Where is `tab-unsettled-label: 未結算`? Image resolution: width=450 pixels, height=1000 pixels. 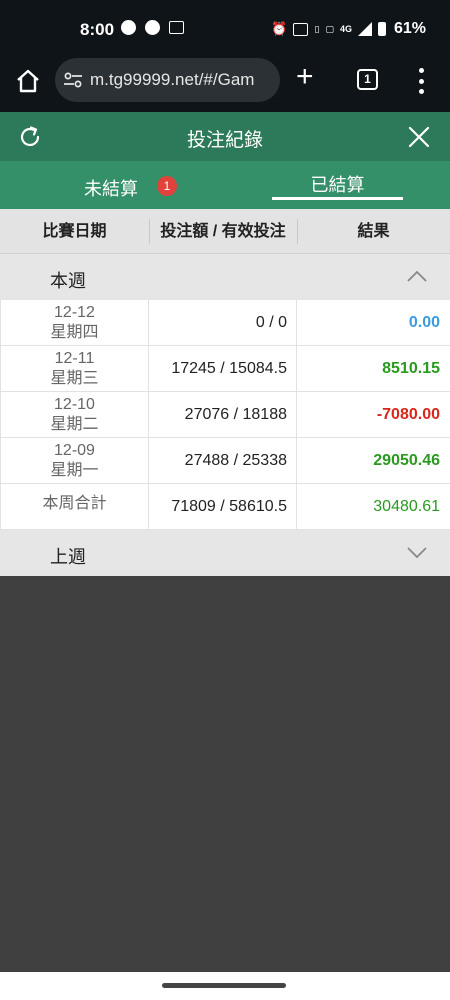
tab-unsettled-label: 未結算 is located at coordinates (111, 189).